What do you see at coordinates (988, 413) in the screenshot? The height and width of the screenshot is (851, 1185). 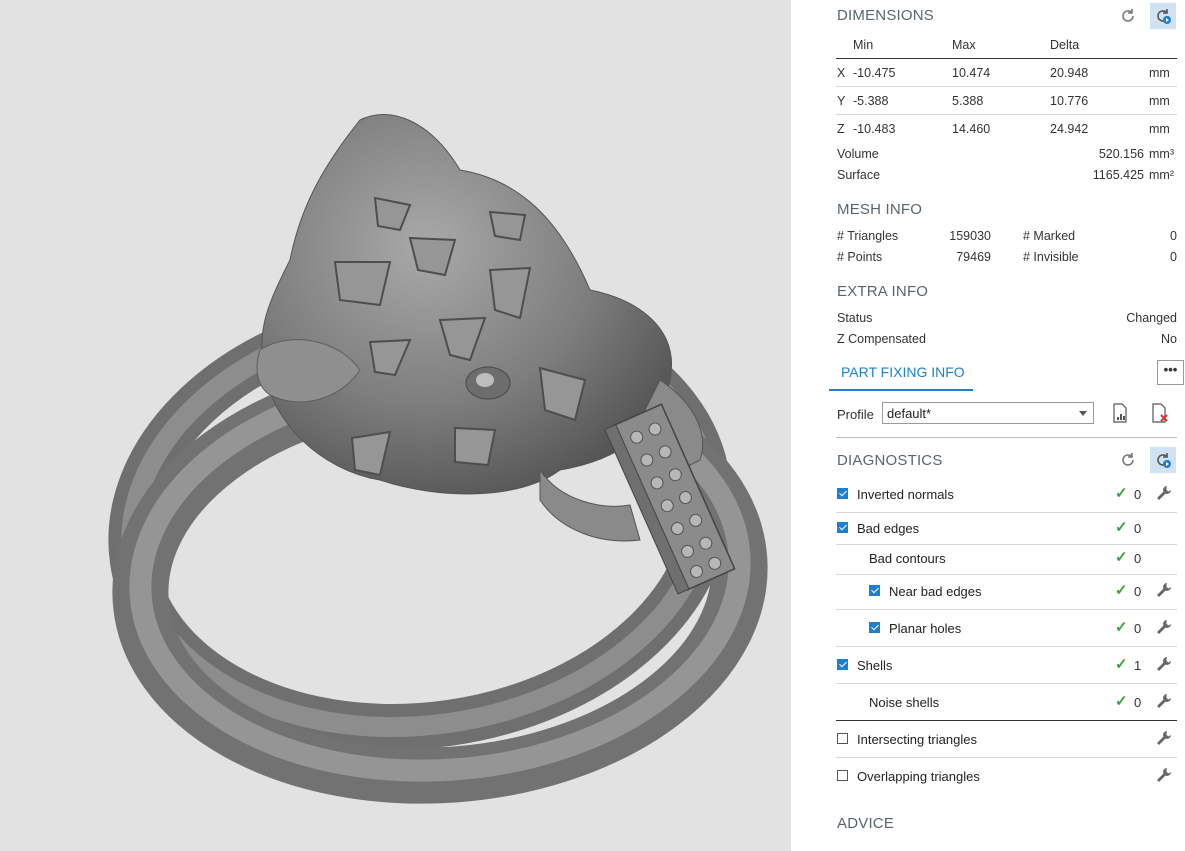 I see `profile-select: default*` at bounding box center [988, 413].